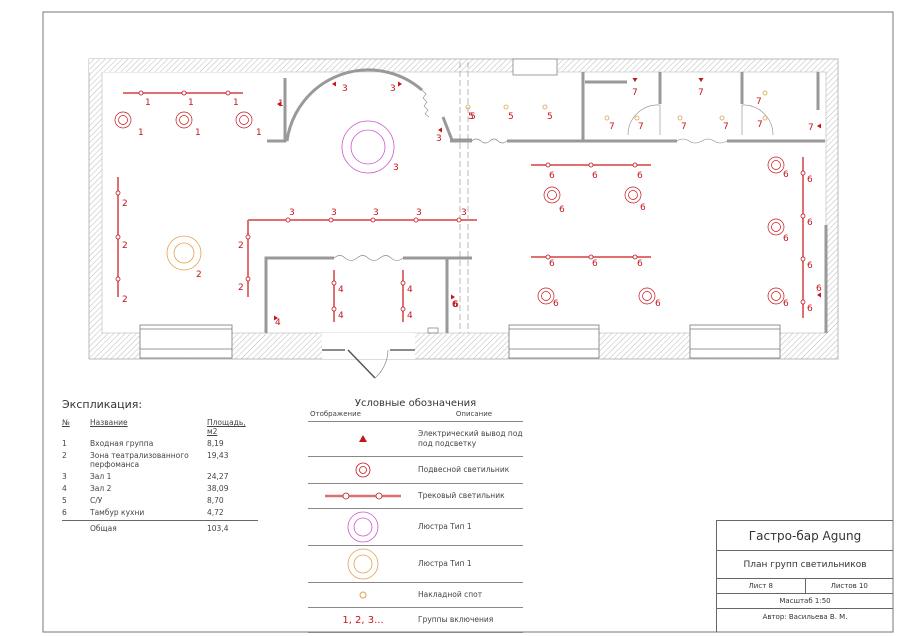 This screenshot has height=636, width=900. Describe the element at coordinates (761, 586) in the screenshot. I see `sheet-number: Лист 8` at that location.